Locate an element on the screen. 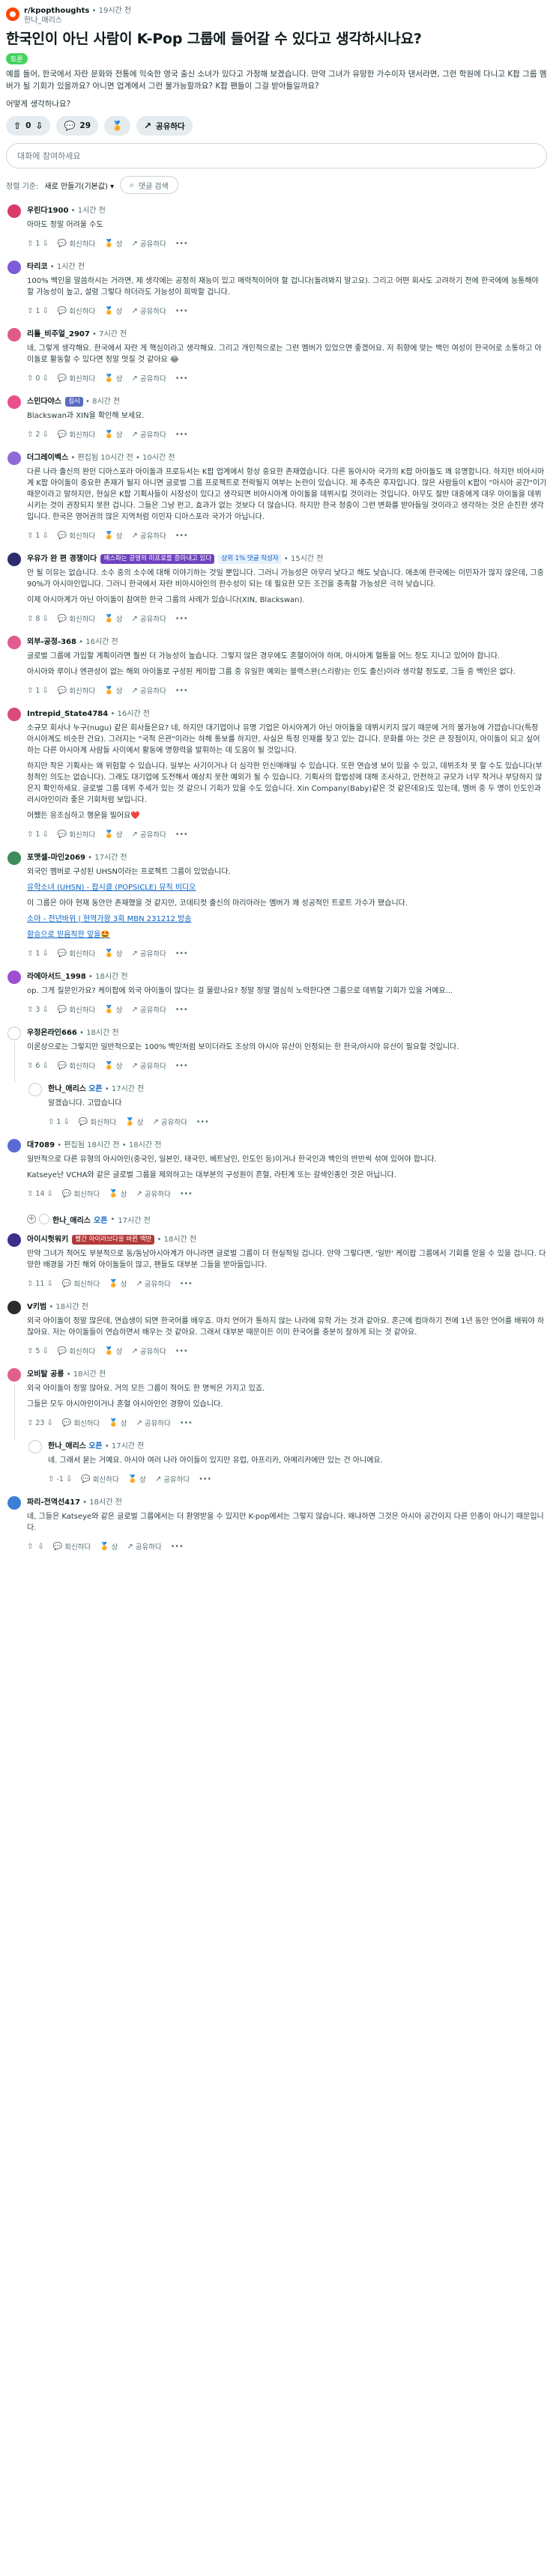 The image size is (553, 2576). comment-author: 우린다1900 is located at coordinates (48, 211).